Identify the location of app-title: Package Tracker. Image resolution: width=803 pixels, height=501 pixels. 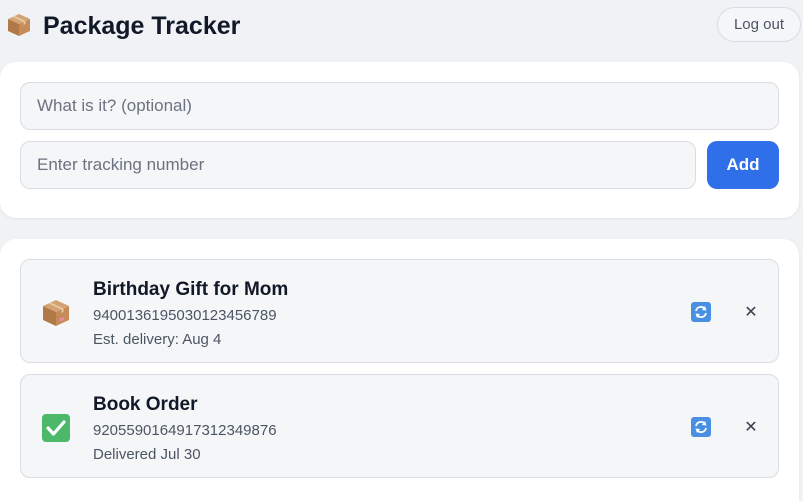
(142, 26).